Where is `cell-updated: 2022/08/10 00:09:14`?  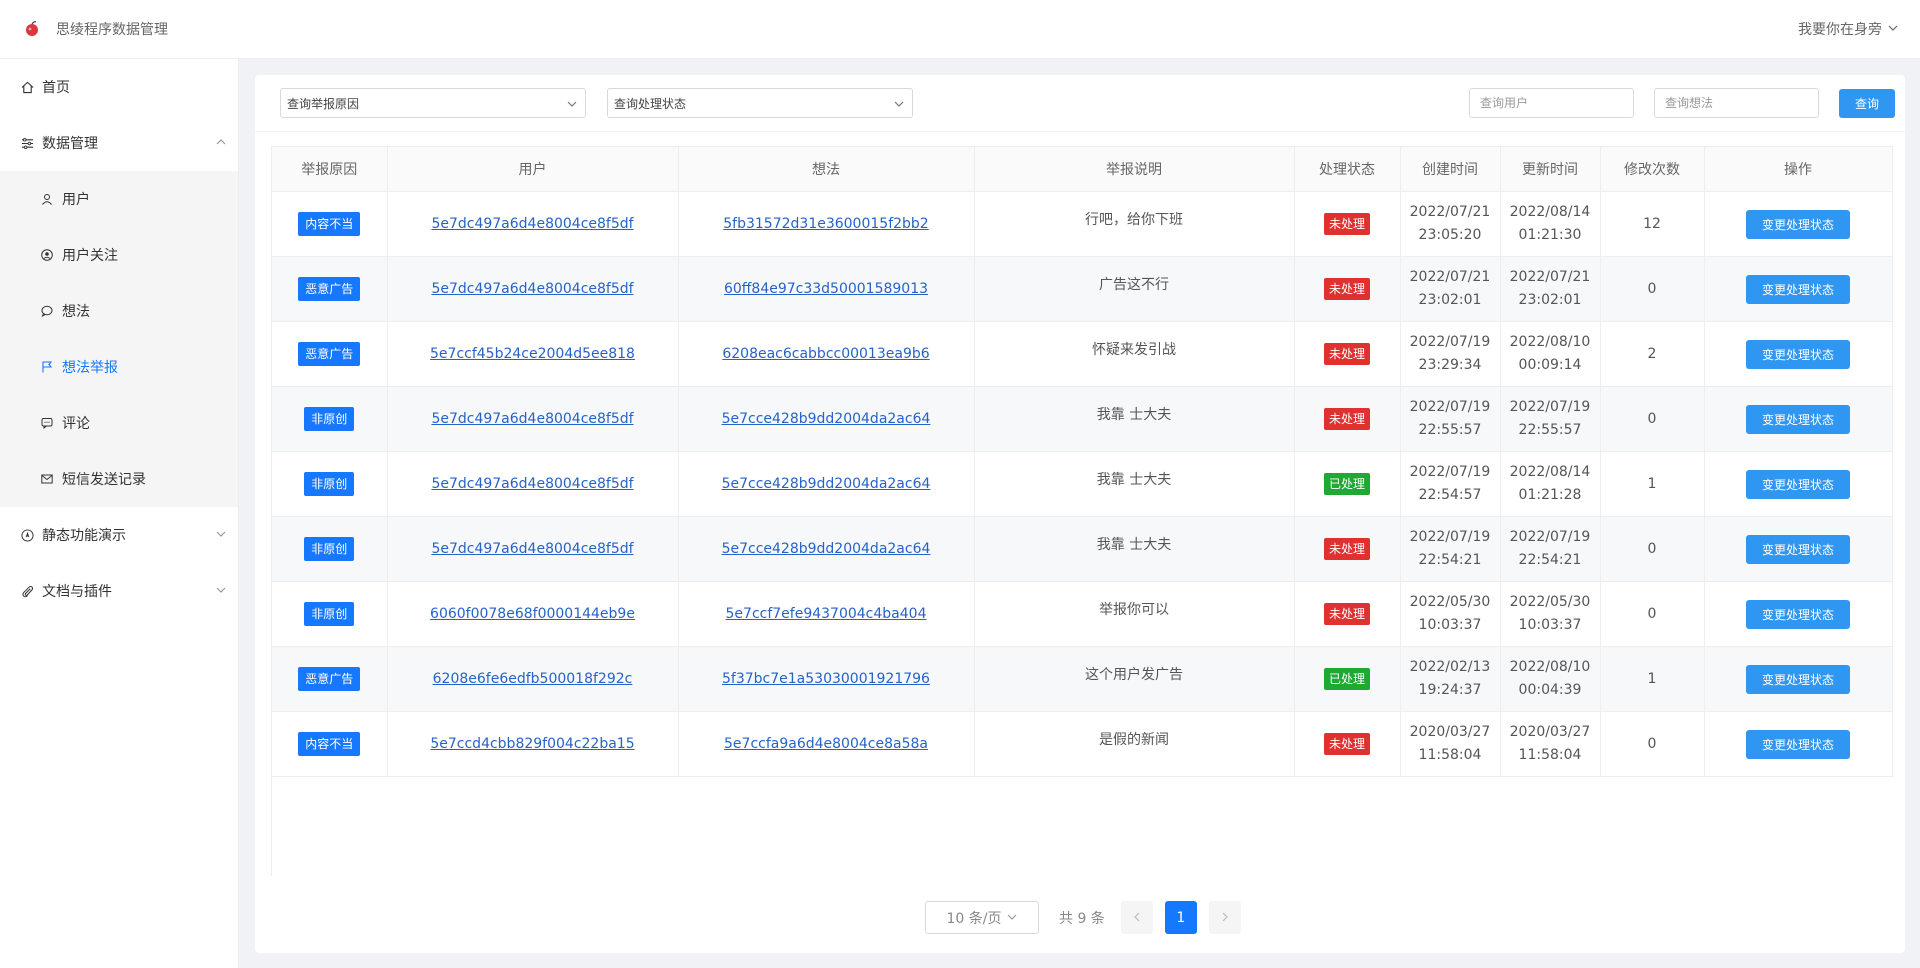 cell-updated: 2022/08/10 00:09:14 is located at coordinates (1550, 354).